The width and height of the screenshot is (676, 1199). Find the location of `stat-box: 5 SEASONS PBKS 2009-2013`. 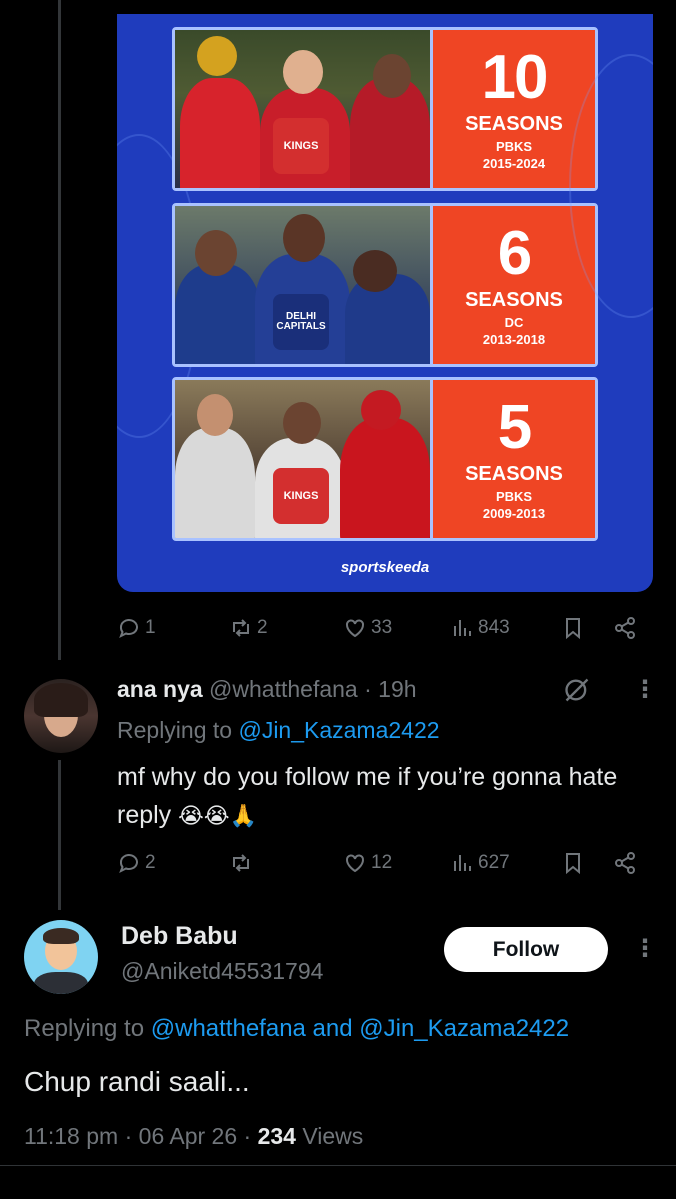

stat-box: 5 SEASONS PBKS 2009-2013 is located at coordinates (512, 459).